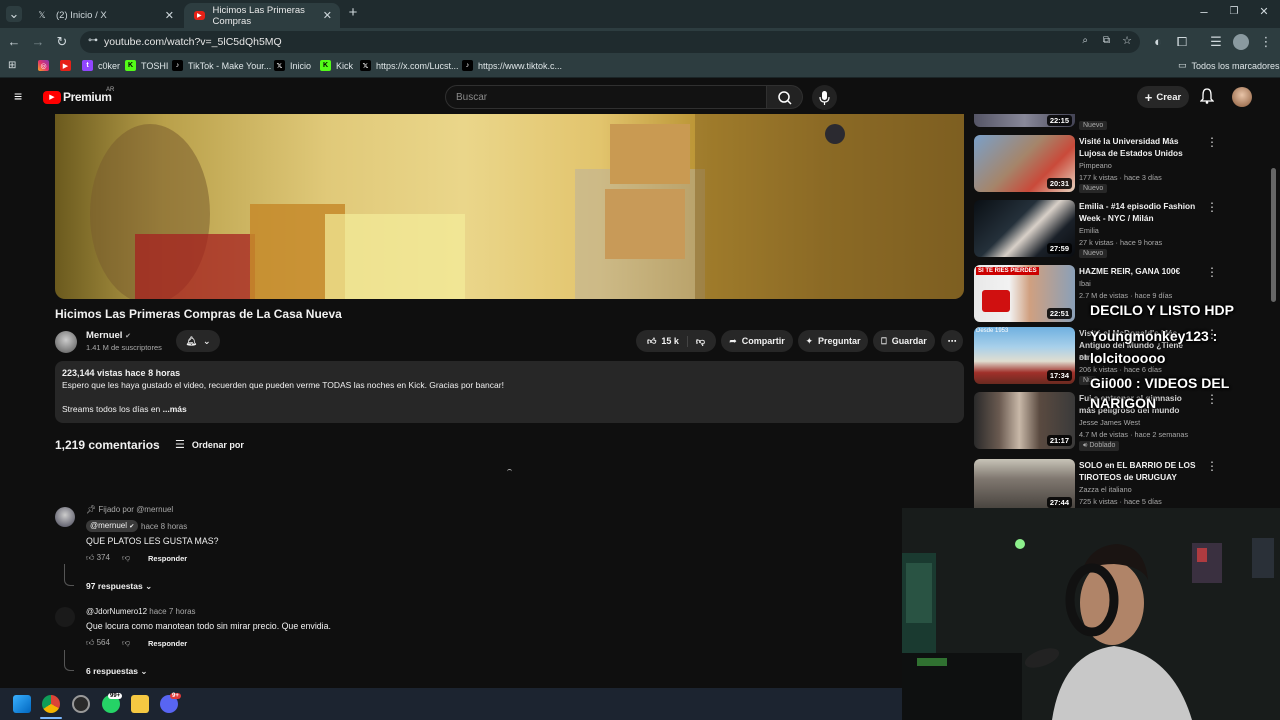  What do you see at coordinates (1085, 40) in the screenshot?
I see `zoom-icon: ⌕` at bounding box center [1085, 40].